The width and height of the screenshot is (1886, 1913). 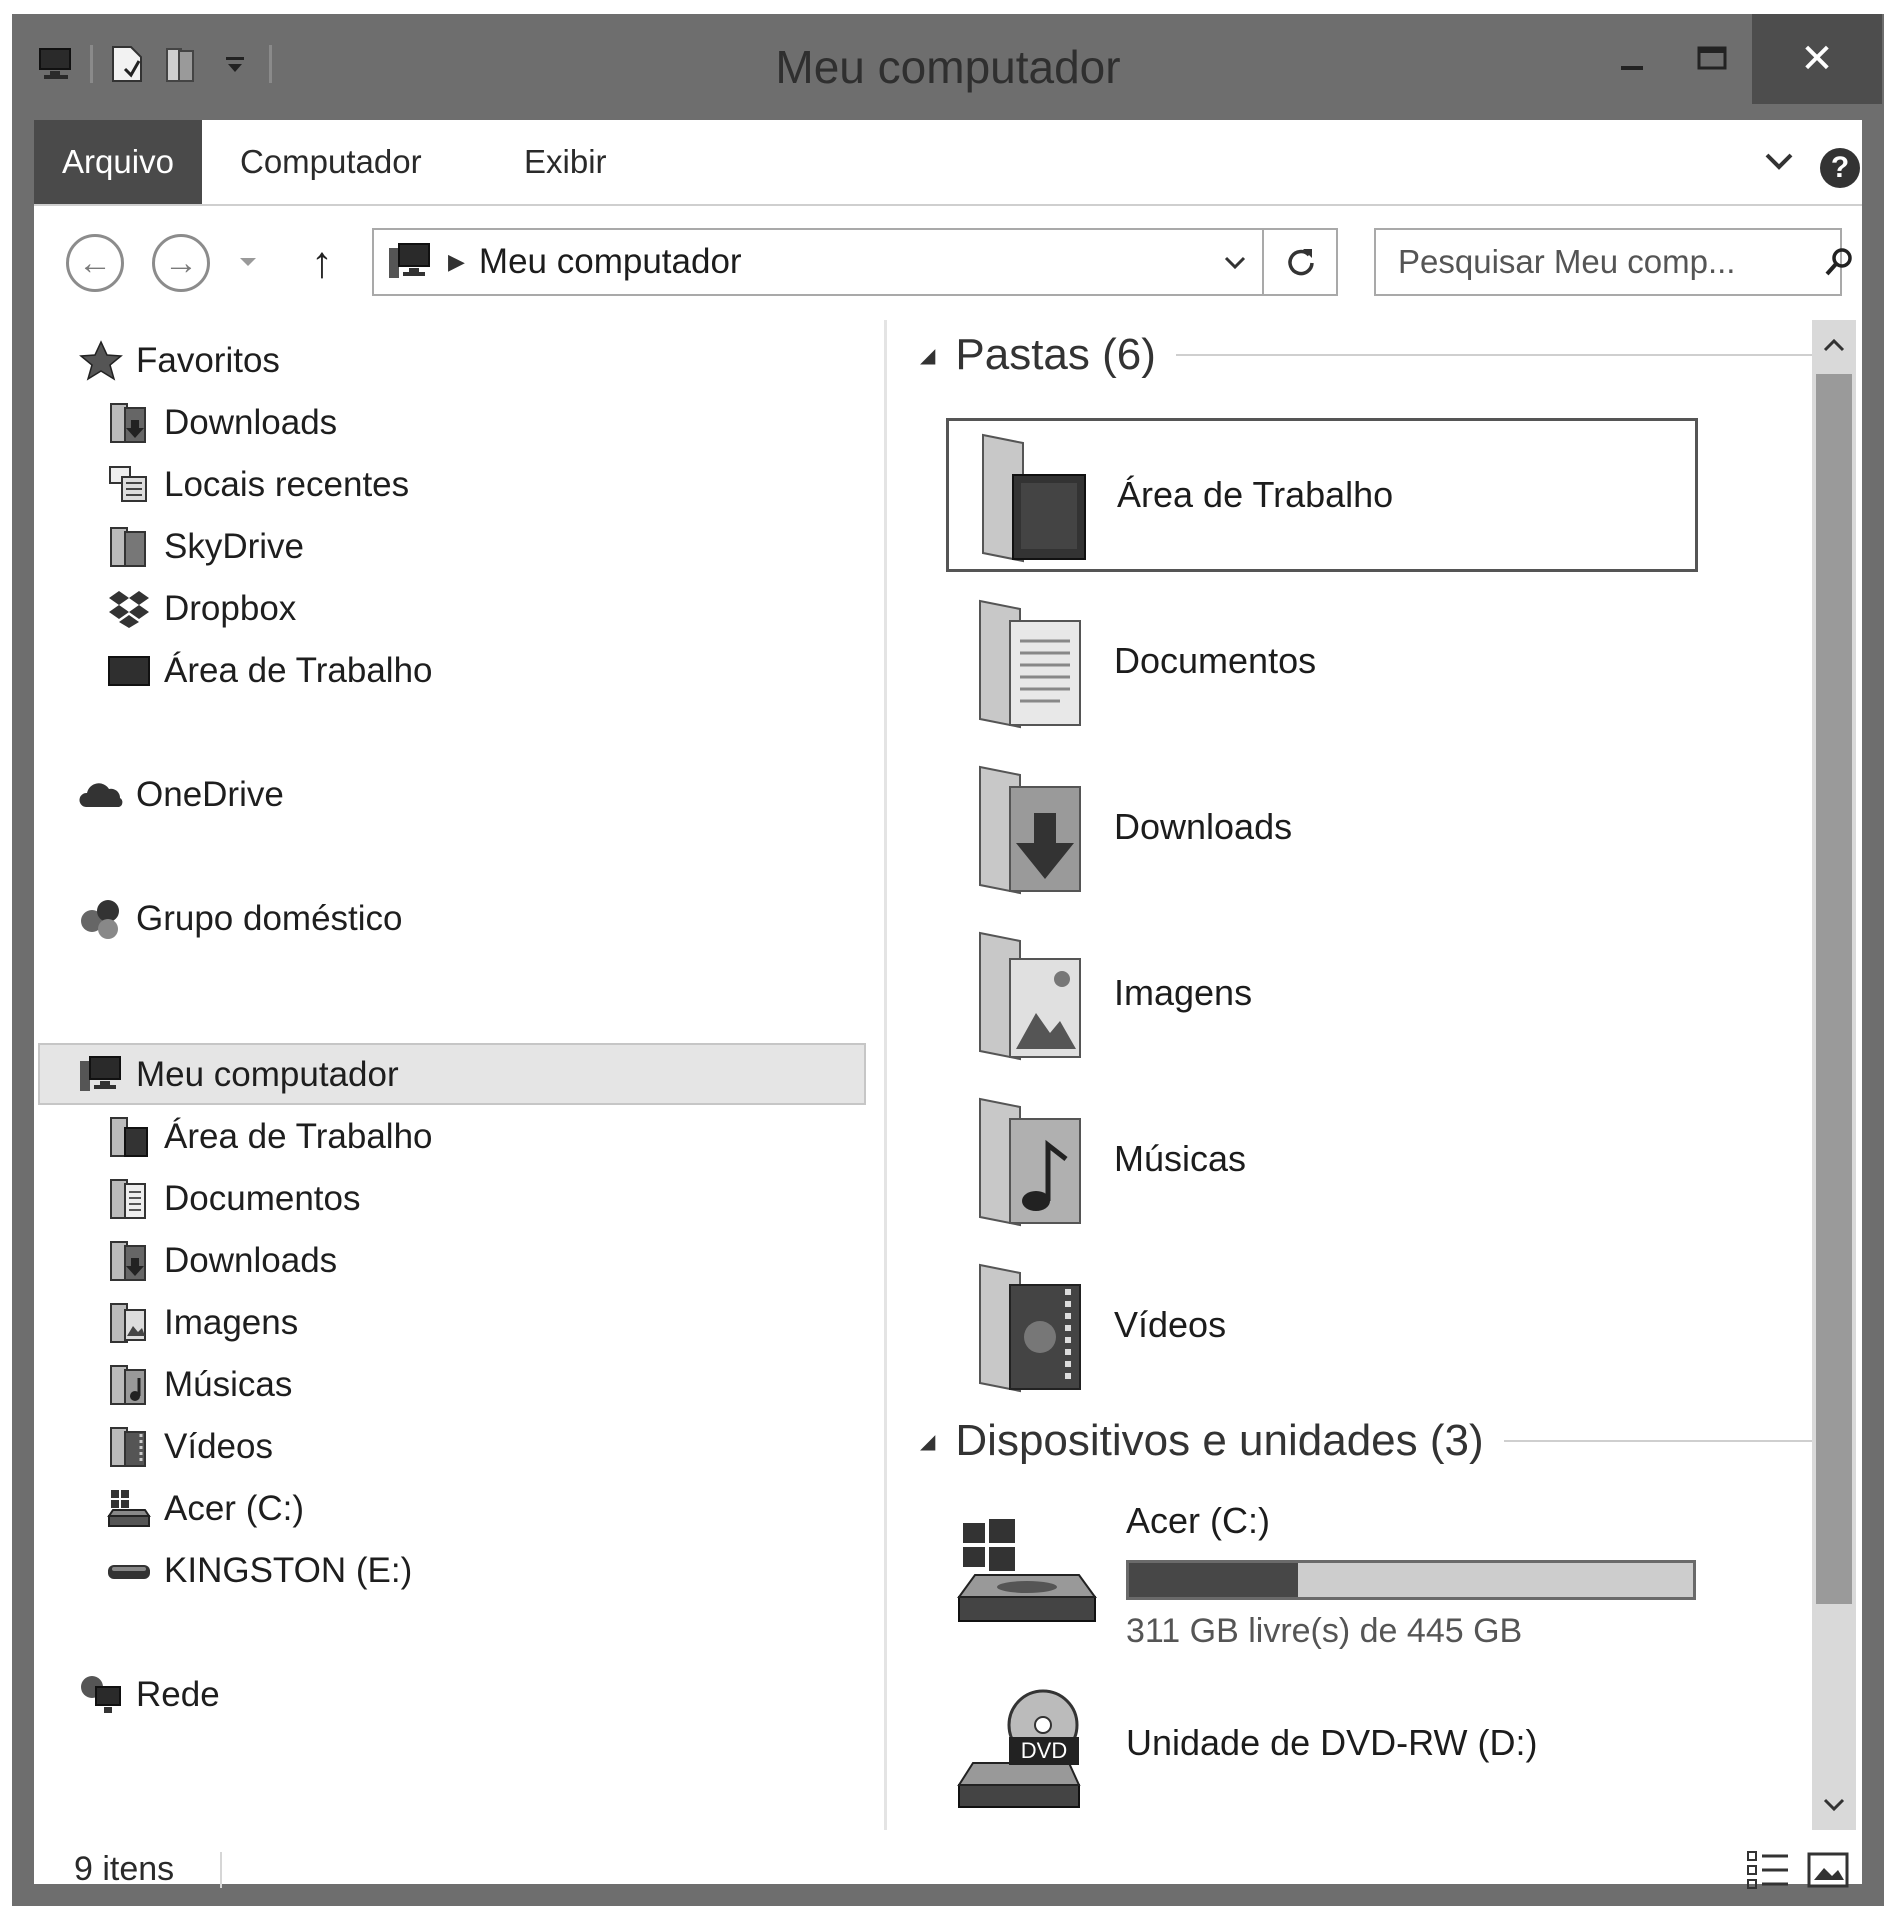 I want to click on dropbox-icon, so click(x=129, y=609).